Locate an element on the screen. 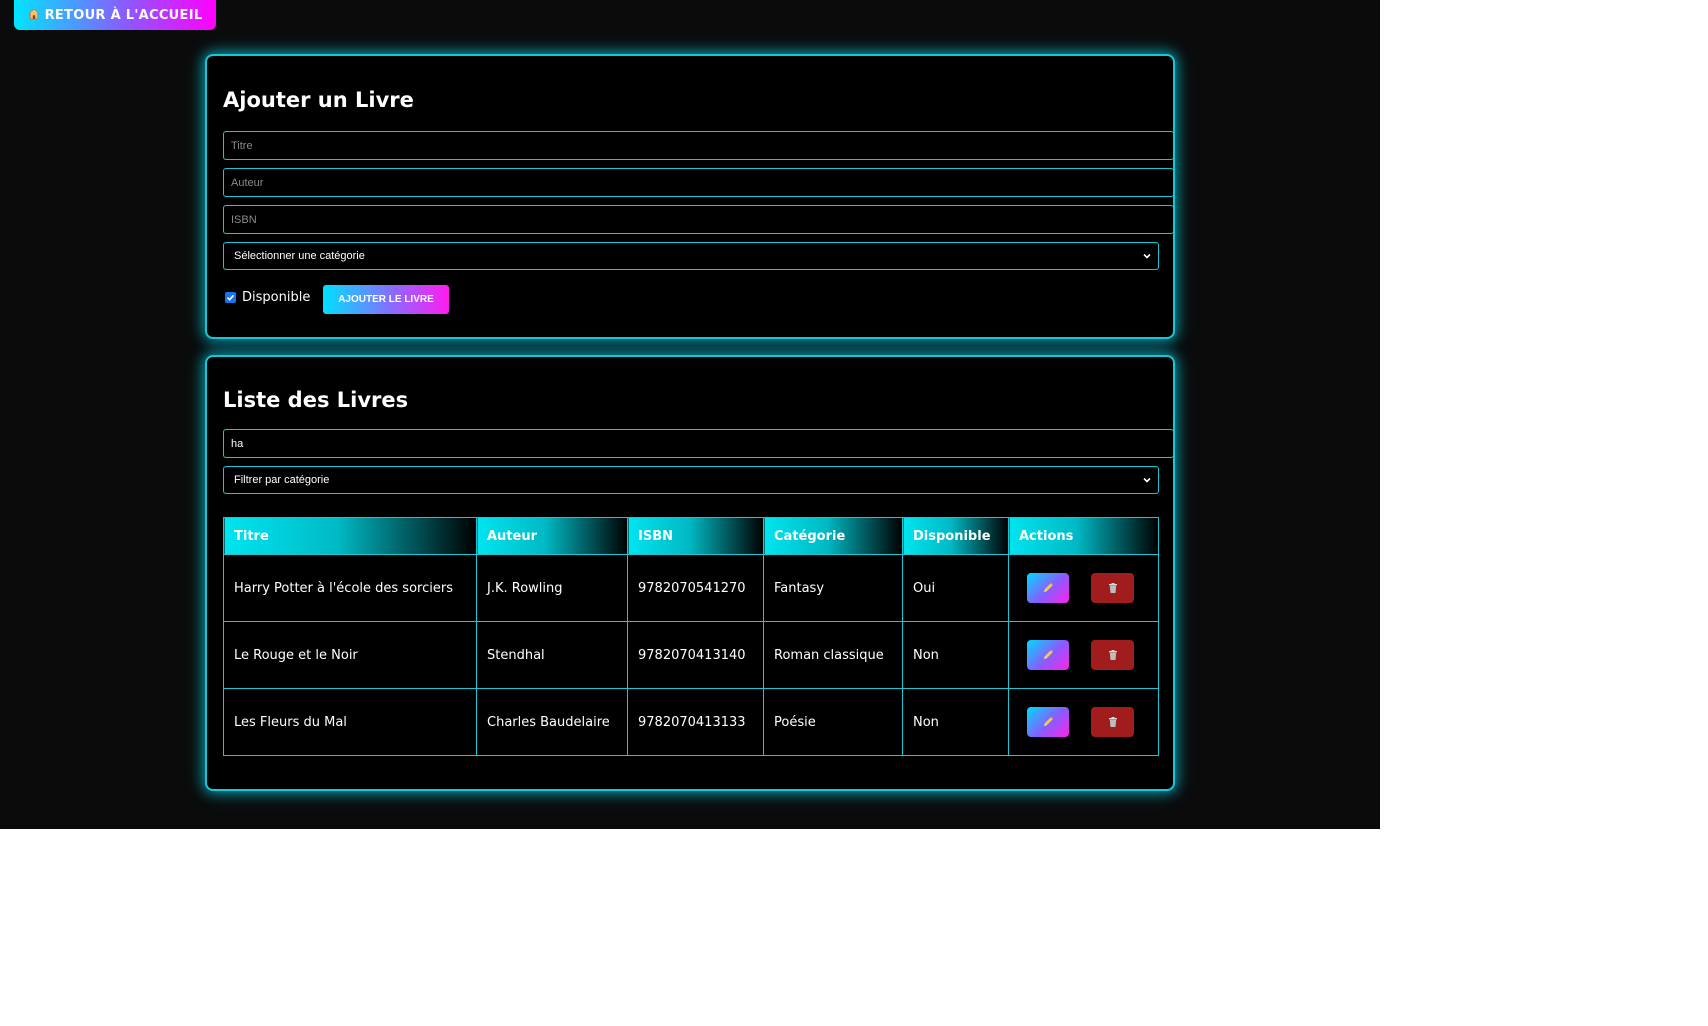 The height and width of the screenshot is (1026, 1708). isbn-input is located at coordinates (698, 219).